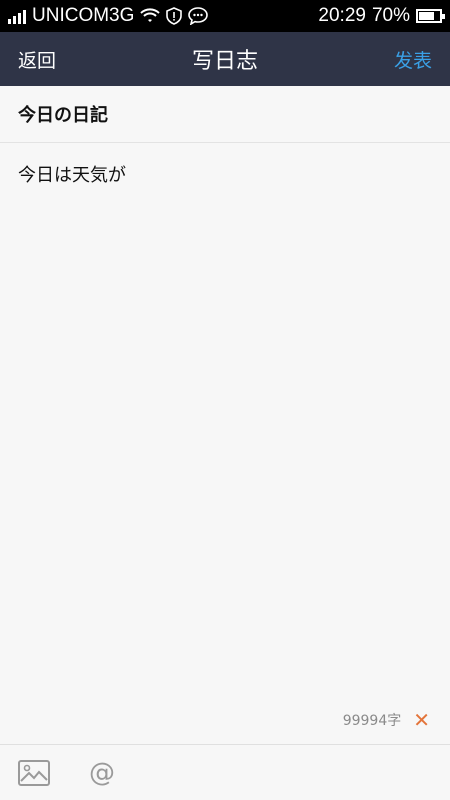  What do you see at coordinates (17, 16) in the screenshot?
I see `signal-icon` at bounding box center [17, 16].